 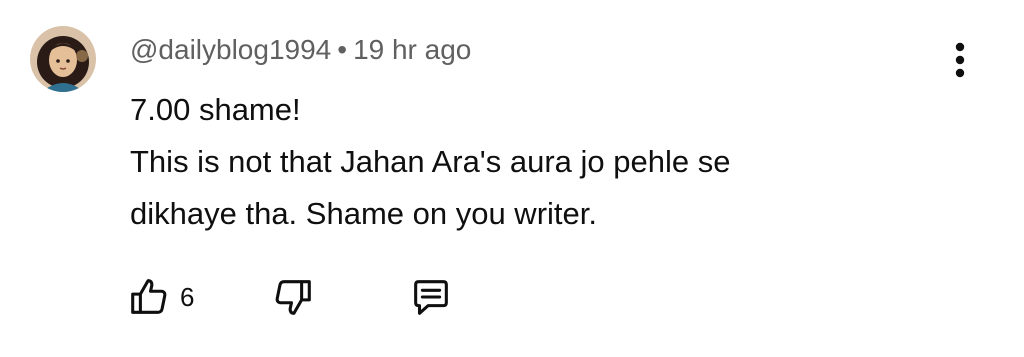 I want to click on thumbs-down-icon, so click(x=293, y=297).